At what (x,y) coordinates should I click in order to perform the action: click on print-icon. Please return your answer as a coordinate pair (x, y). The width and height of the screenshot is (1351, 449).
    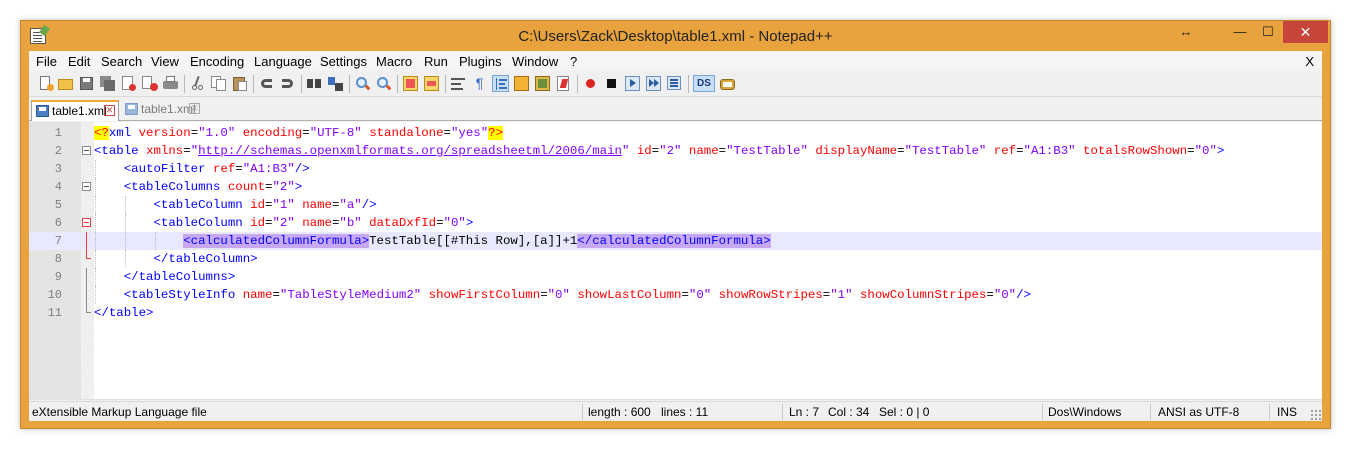
    Looking at the image, I should click on (170, 83).